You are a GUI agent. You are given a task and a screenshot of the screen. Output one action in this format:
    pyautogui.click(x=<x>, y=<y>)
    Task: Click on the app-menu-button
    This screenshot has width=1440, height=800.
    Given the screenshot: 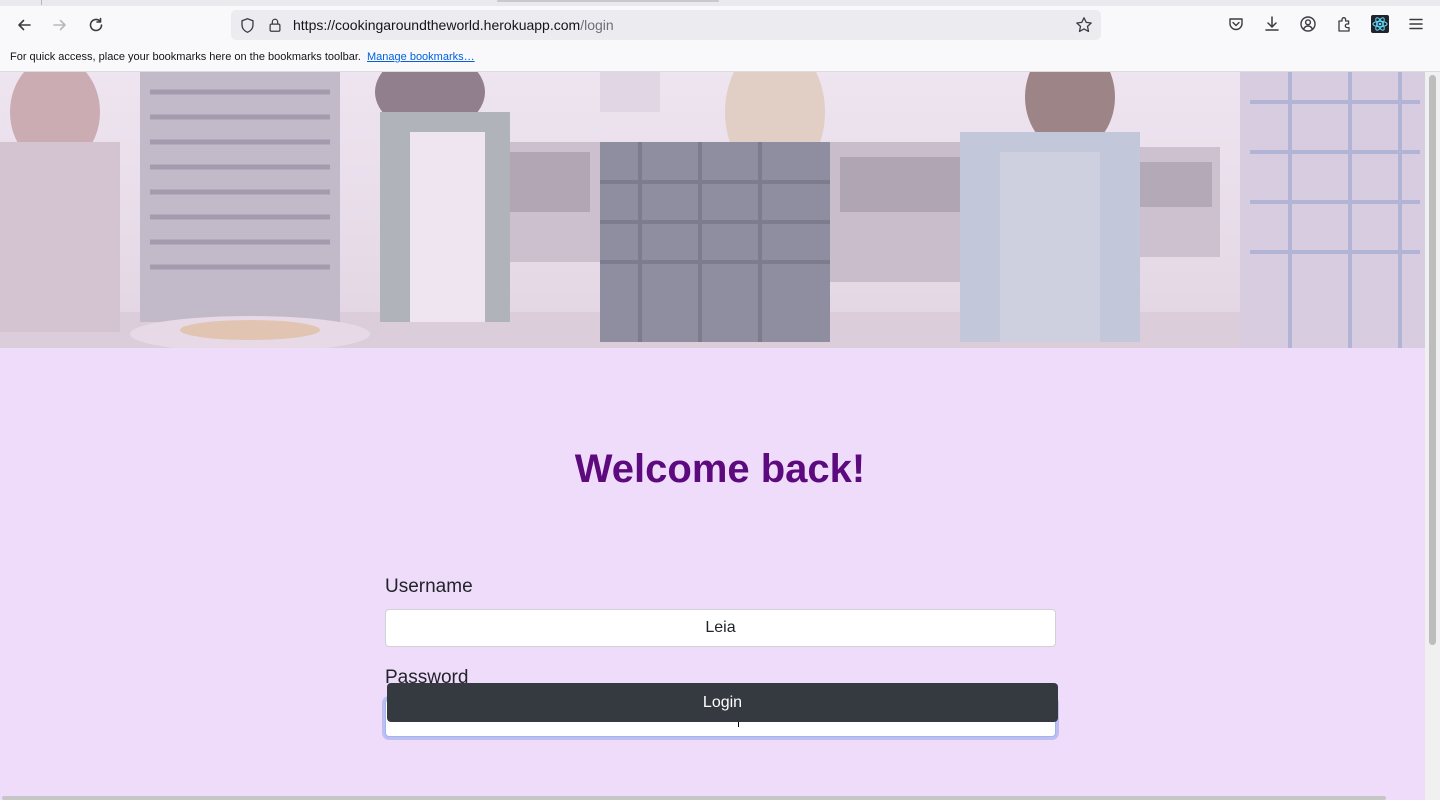 What is the action you would take?
    pyautogui.click(x=1416, y=24)
    